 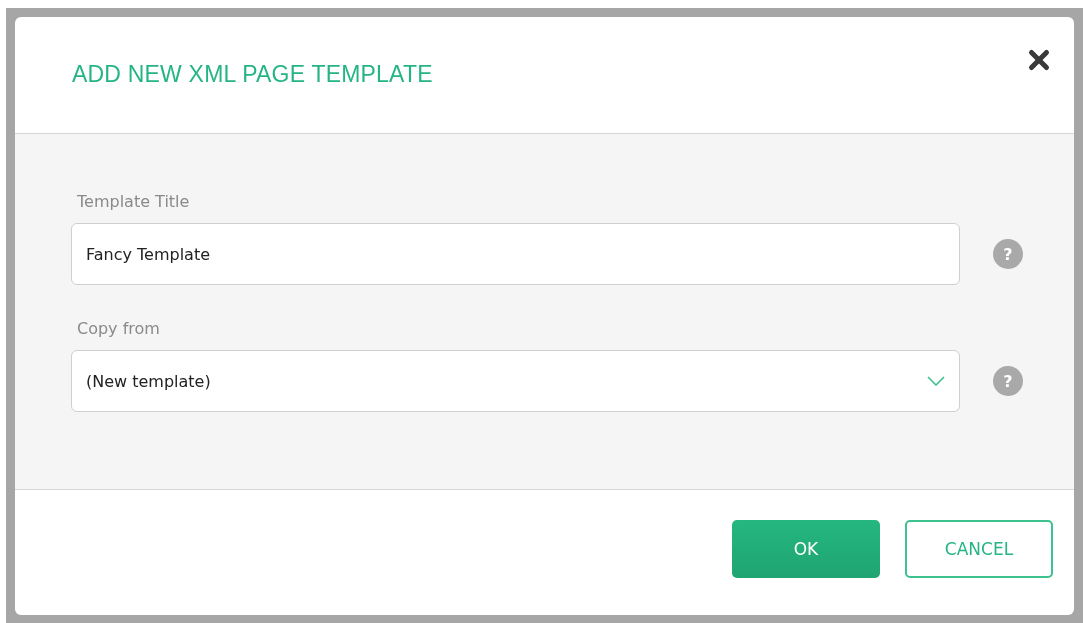 What do you see at coordinates (979, 549) in the screenshot?
I see `cancel-button: CANCEL` at bounding box center [979, 549].